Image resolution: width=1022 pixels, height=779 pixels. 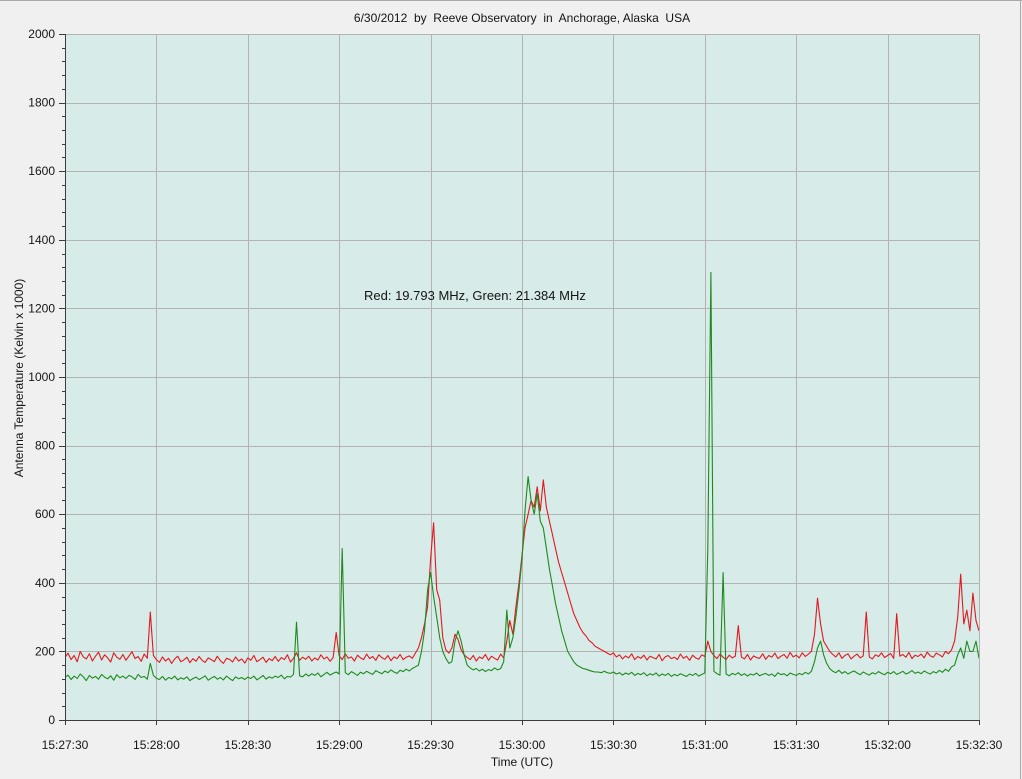 I want to click on x-tick-label: 15:29:00, so click(x=339, y=745).